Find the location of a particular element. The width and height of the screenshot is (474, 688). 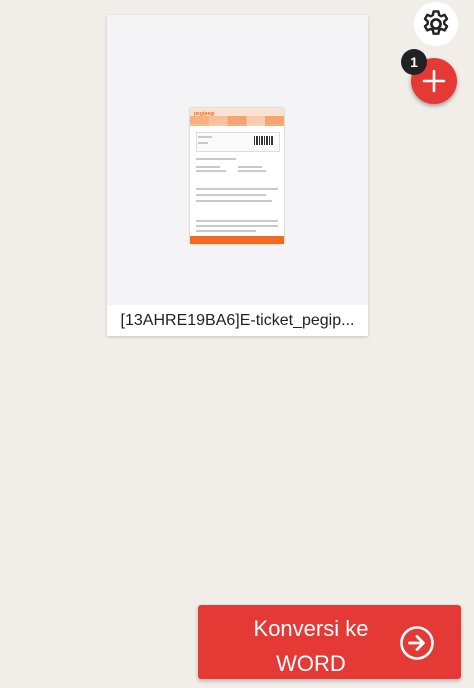

settings-button is located at coordinates (436, 24).